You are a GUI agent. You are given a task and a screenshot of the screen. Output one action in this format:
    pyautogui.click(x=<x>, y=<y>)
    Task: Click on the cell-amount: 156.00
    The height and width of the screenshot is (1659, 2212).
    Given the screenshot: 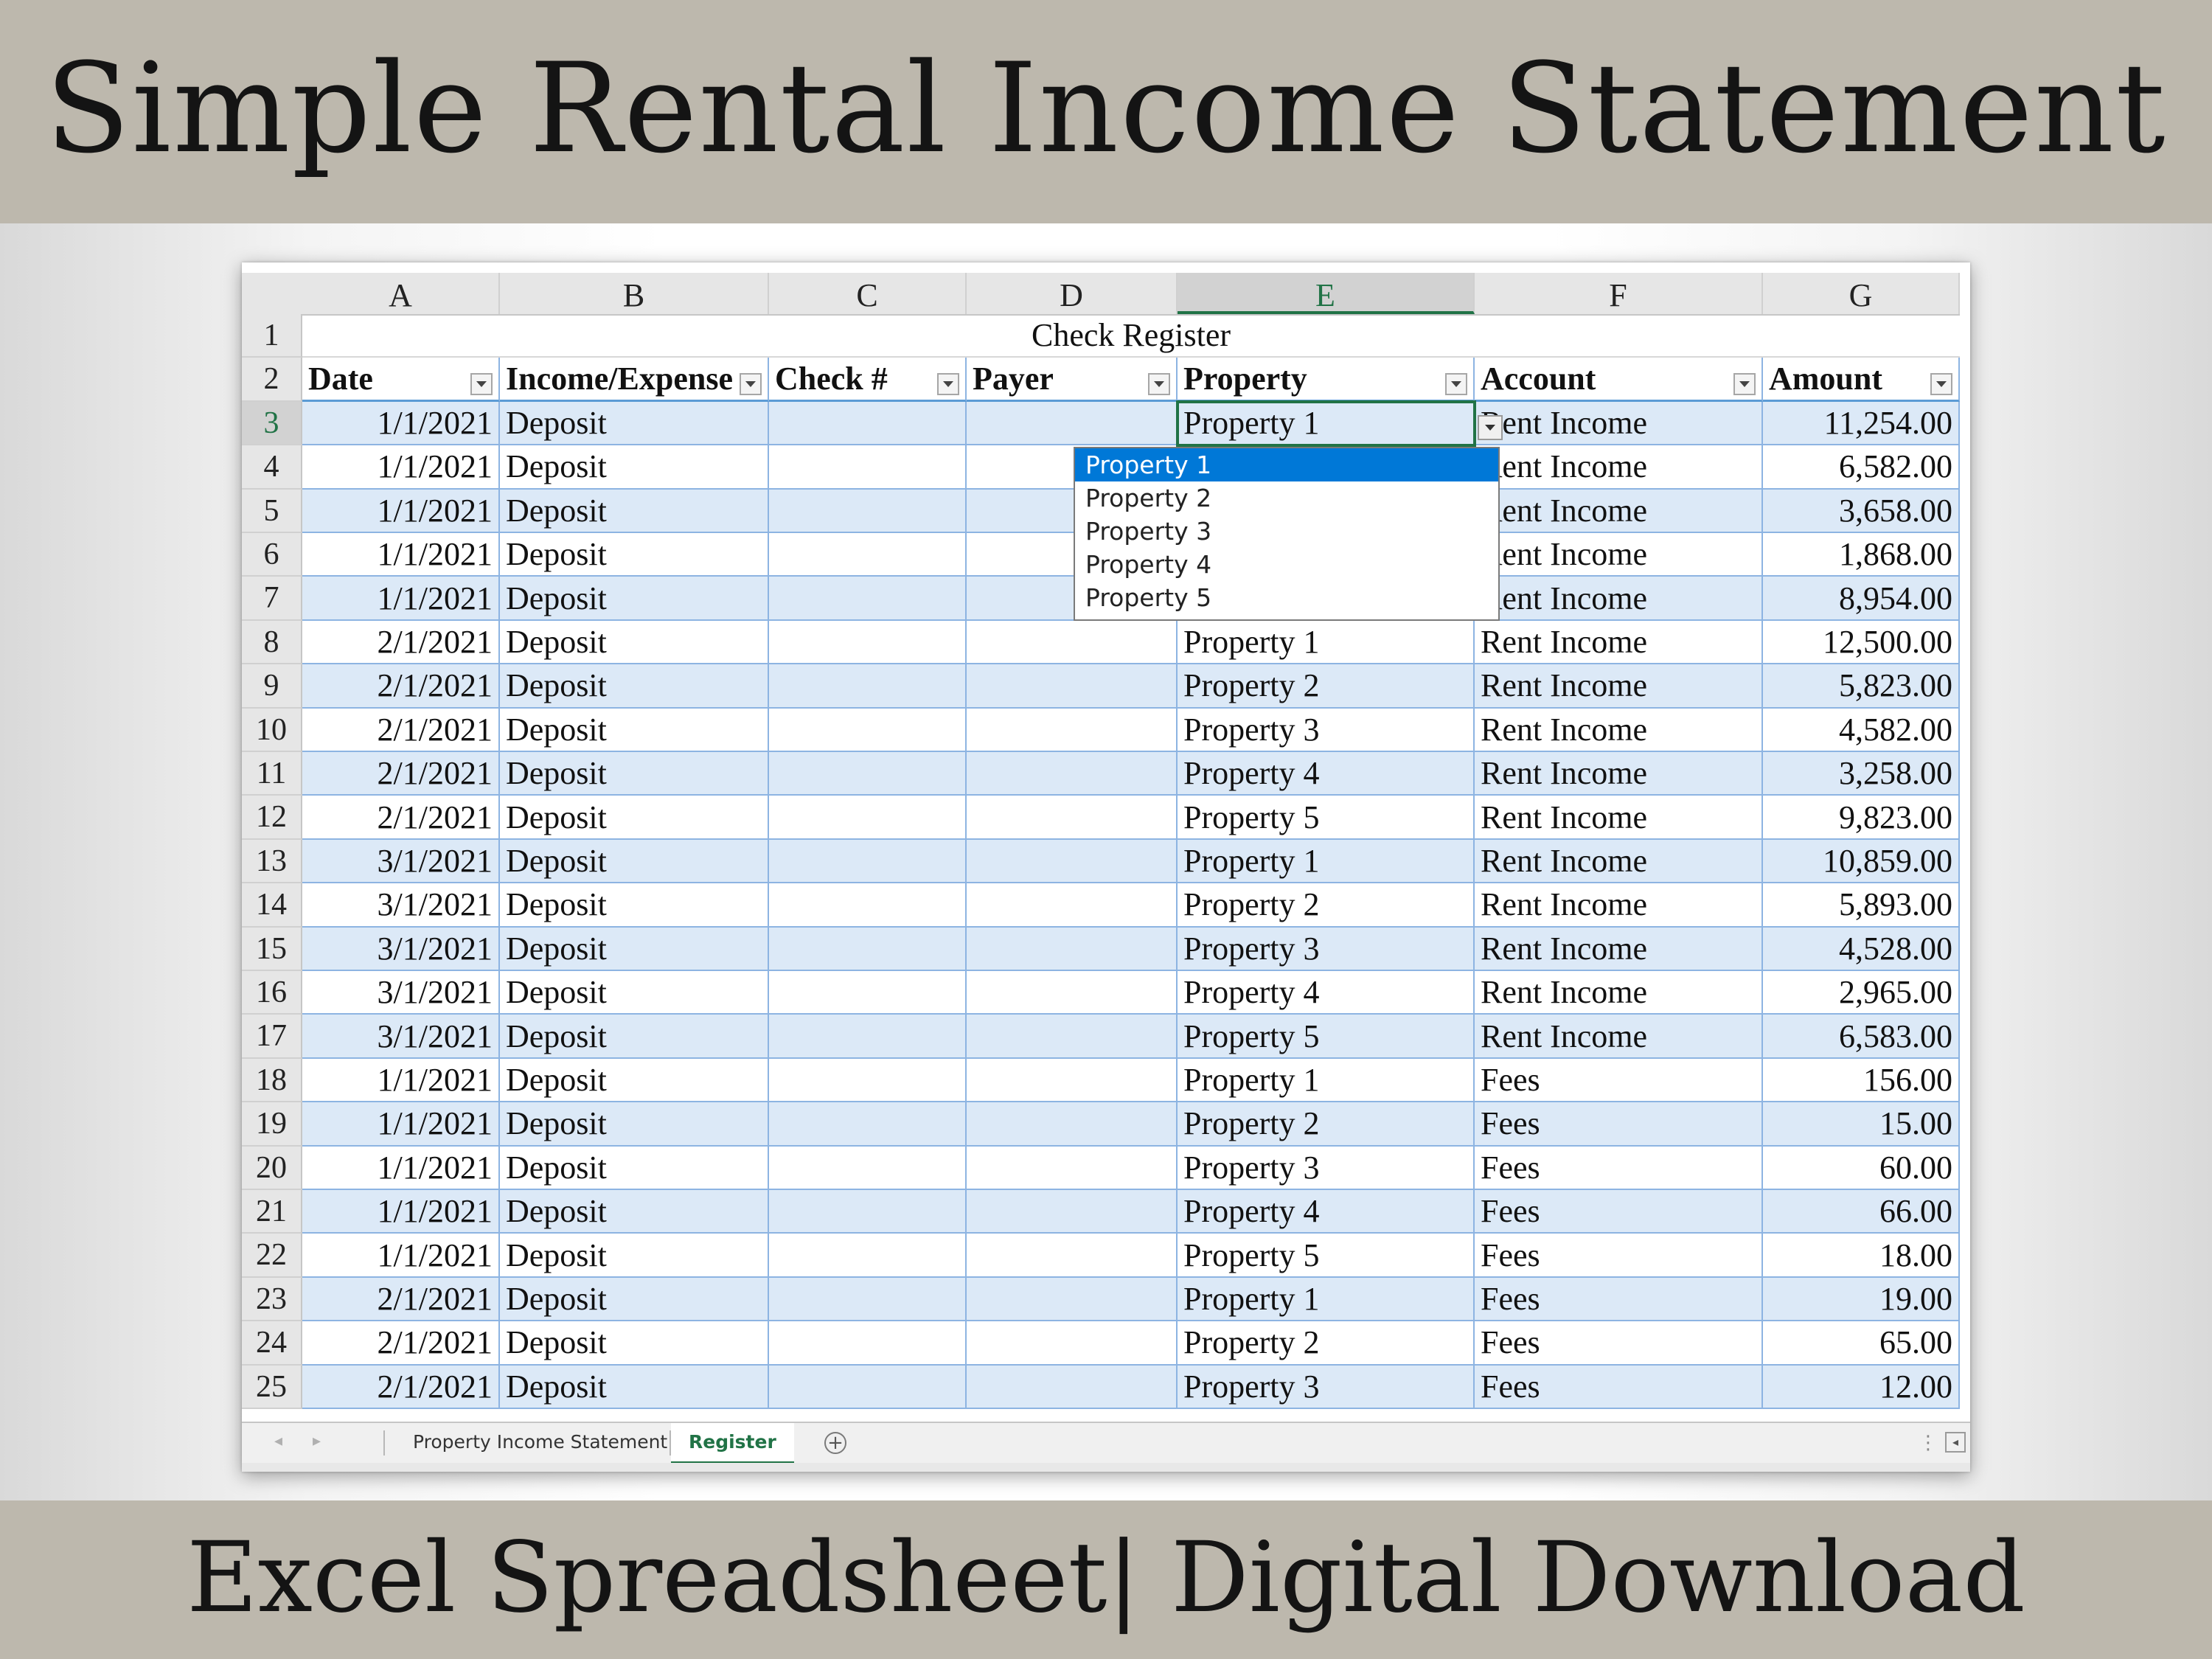 What is the action you would take?
    pyautogui.click(x=1861, y=1080)
    